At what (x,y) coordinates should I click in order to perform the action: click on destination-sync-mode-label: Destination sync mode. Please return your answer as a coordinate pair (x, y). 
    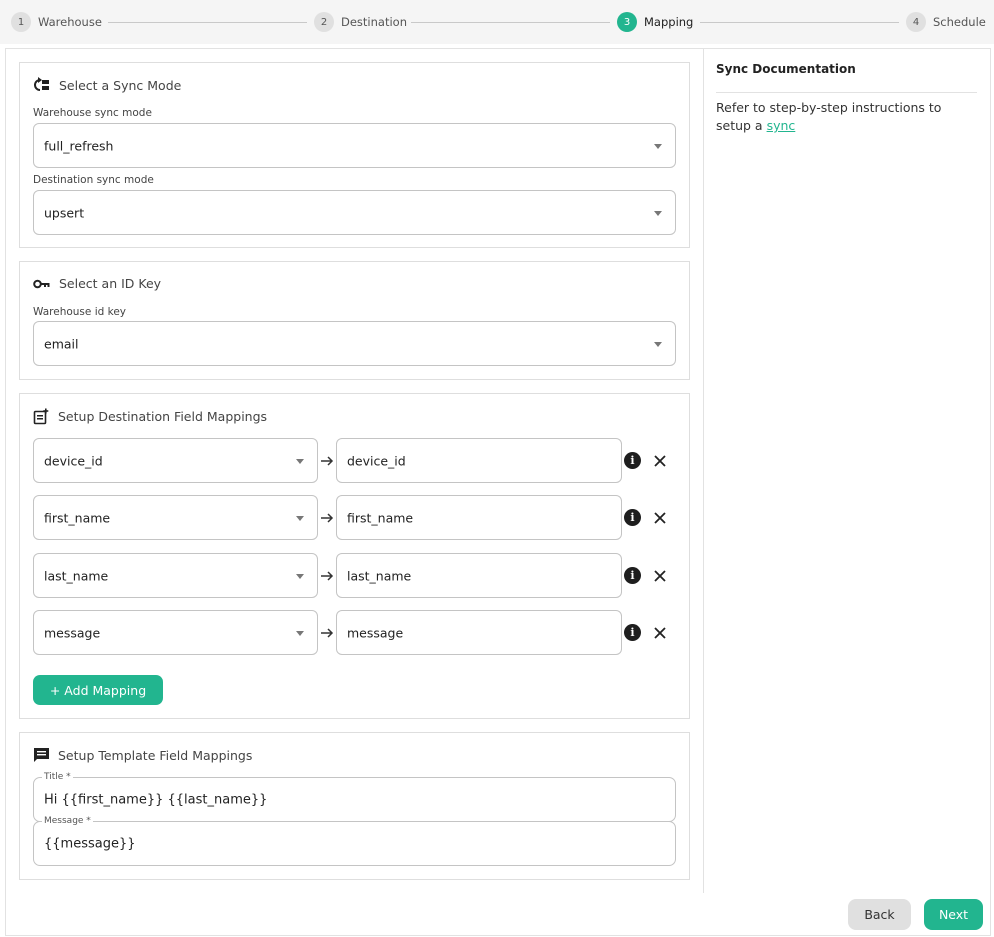
    Looking at the image, I should click on (93, 180).